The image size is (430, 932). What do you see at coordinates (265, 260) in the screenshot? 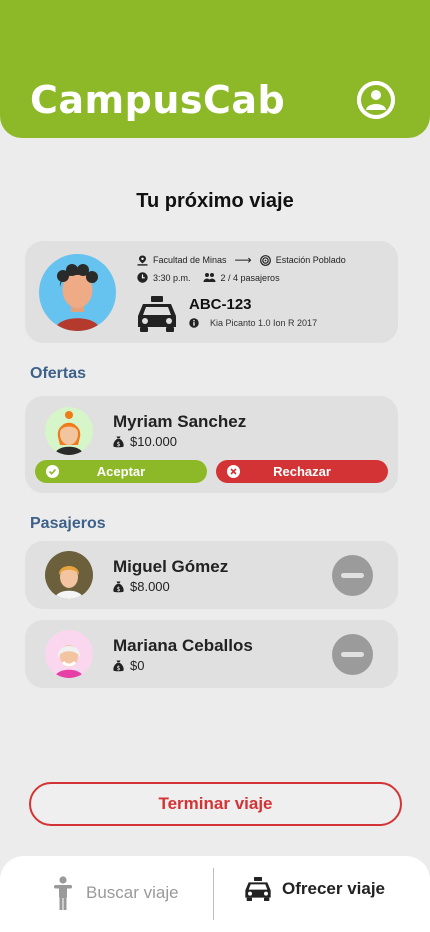
I see `radar-icon` at bounding box center [265, 260].